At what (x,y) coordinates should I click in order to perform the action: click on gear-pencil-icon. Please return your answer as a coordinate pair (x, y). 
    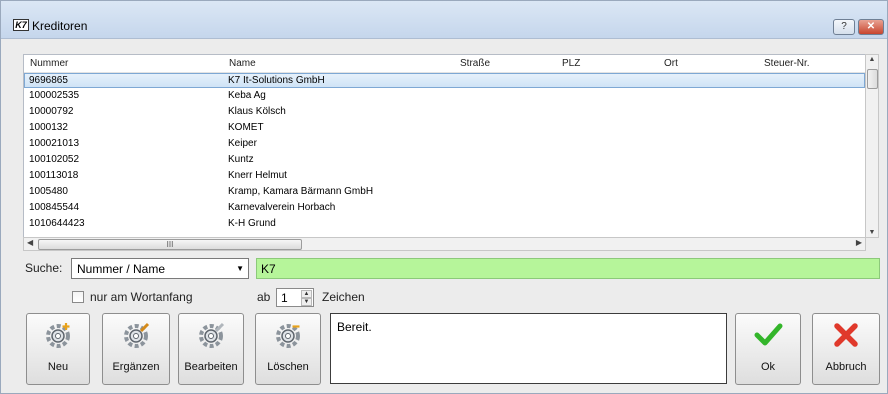
    Looking at the image, I should click on (137, 335).